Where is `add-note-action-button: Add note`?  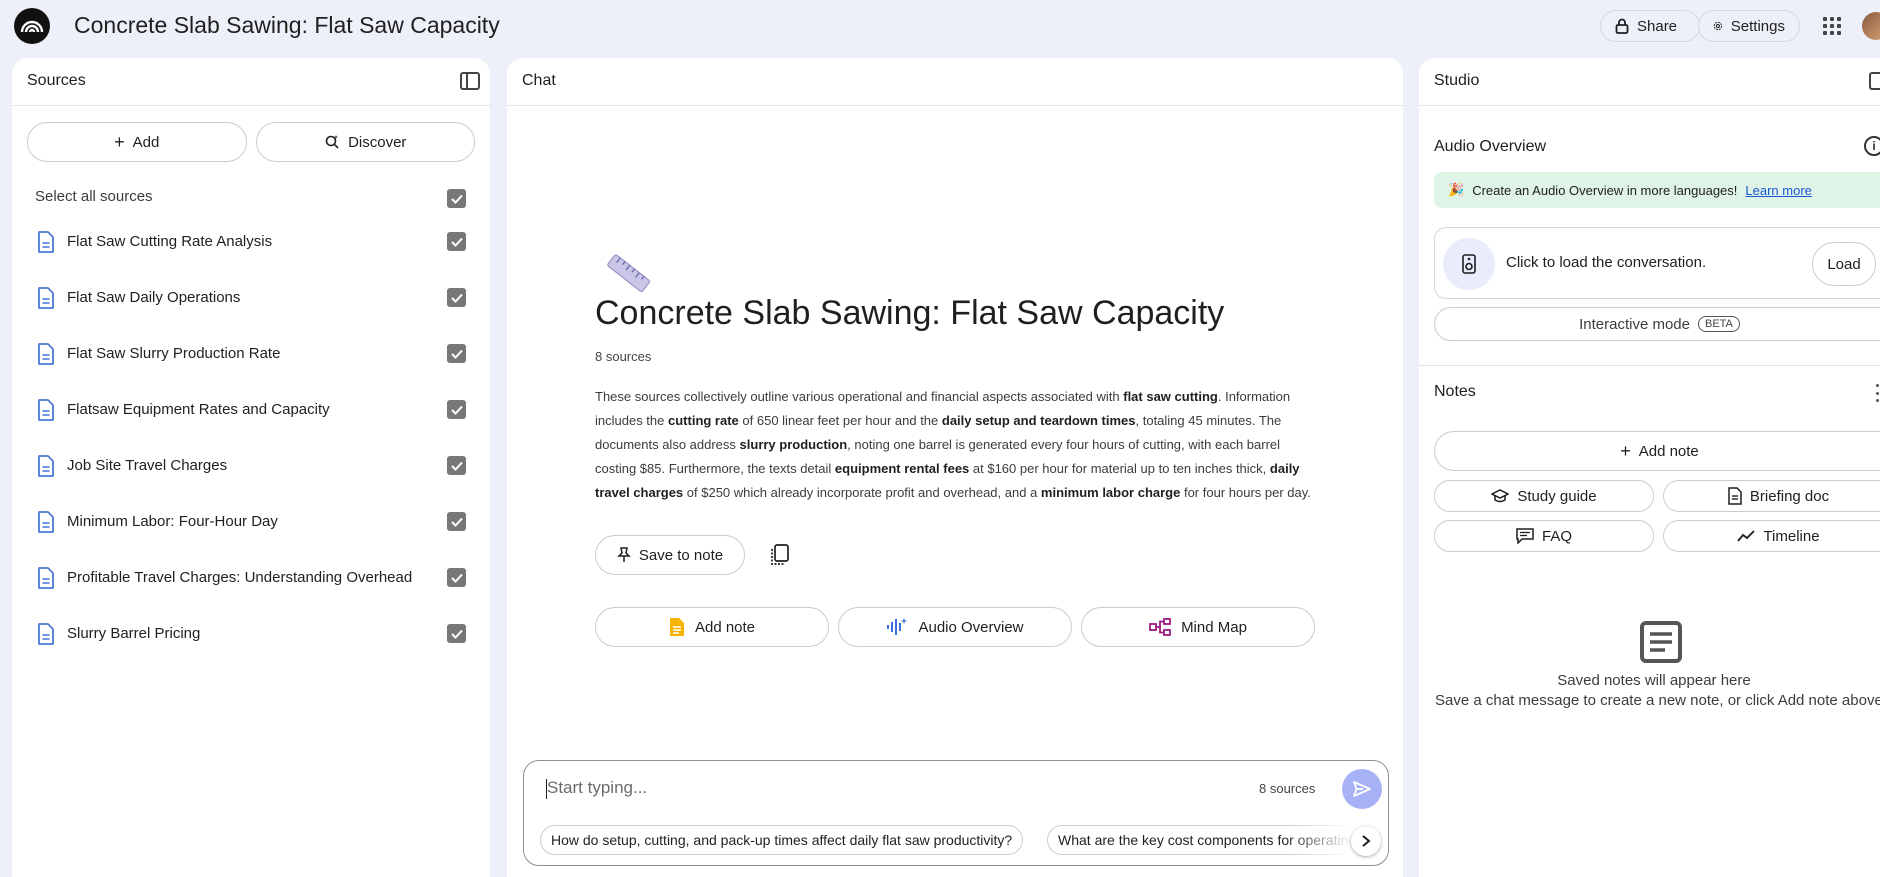
add-note-action-button: Add note is located at coordinates (712, 627).